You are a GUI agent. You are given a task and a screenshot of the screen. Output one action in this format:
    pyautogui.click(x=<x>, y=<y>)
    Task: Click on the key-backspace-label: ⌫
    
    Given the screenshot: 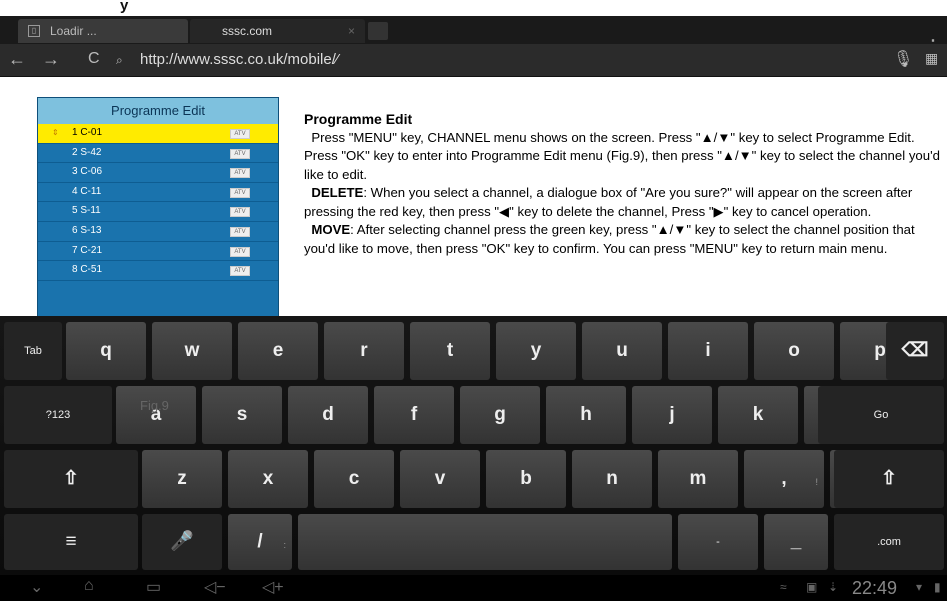 What is the action you would take?
    pyautogui.click(x=915, y=350)
    